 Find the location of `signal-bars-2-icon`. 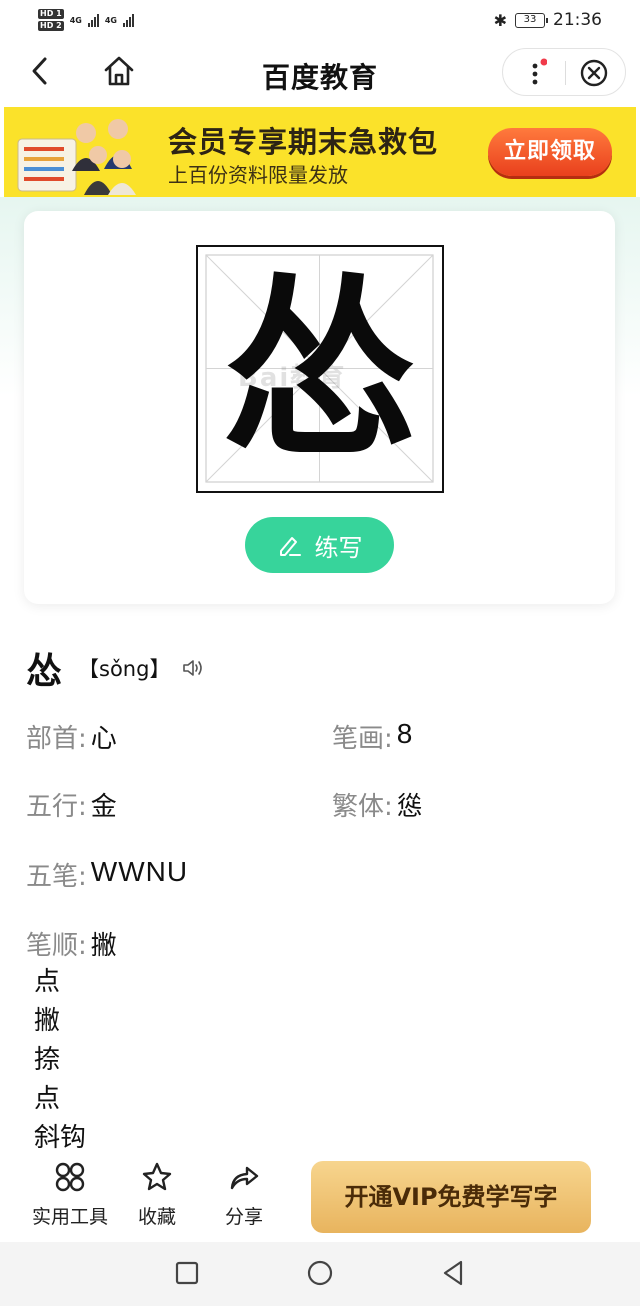

signal-bars-2-icon is located at coordinates (128, 20).